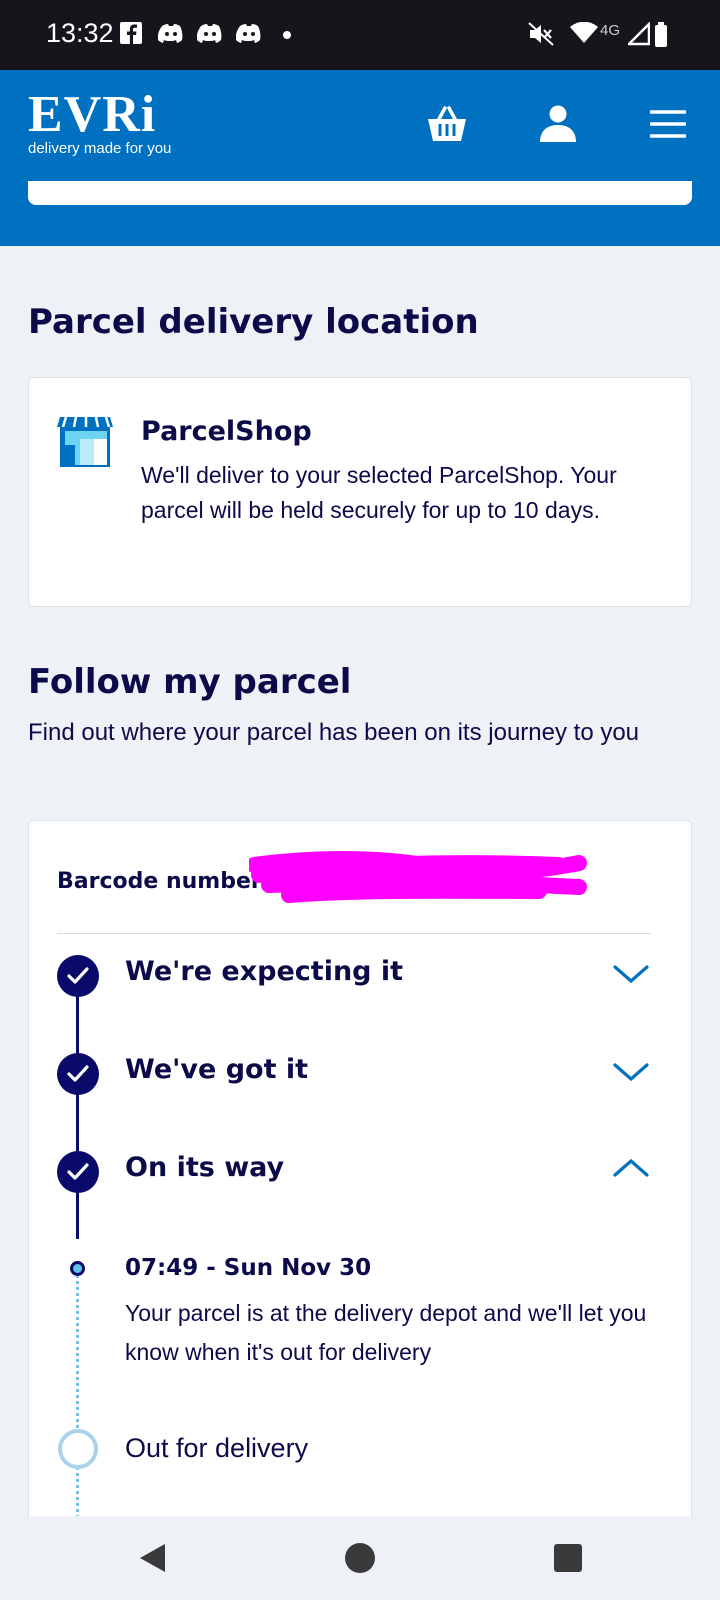  I want to click on status-bar: 13:32 4G, so click(360, 35).